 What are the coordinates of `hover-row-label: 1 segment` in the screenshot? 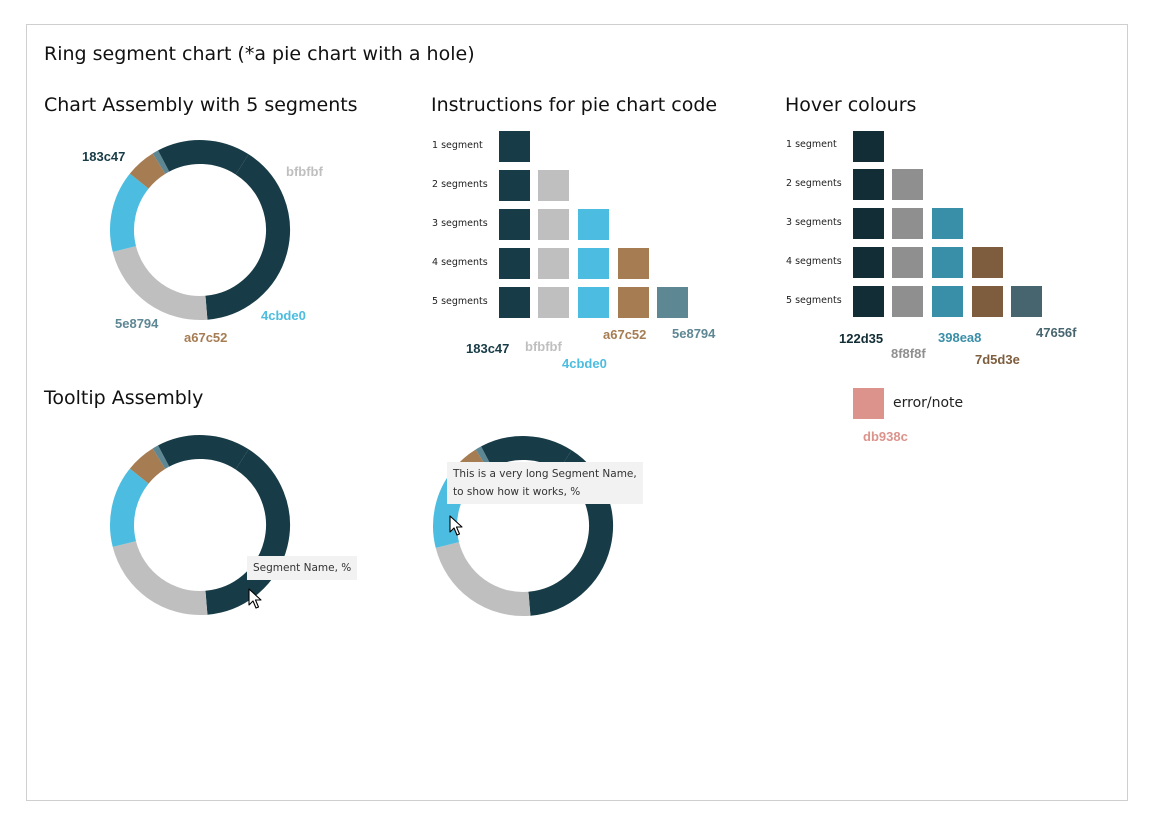 It's located at (811, 144).